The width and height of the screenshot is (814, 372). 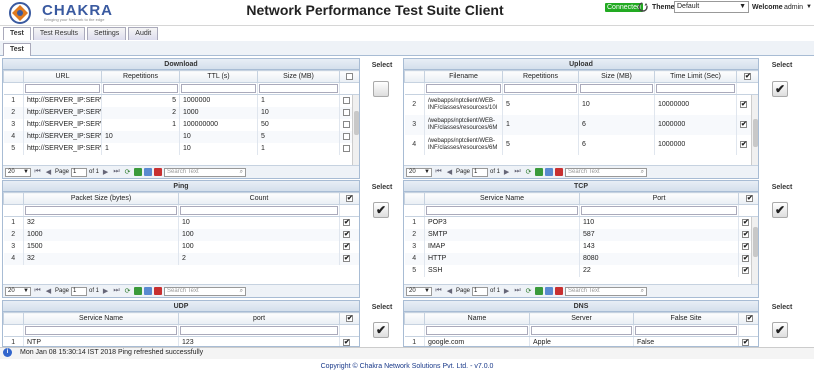 What do you see at coordinates (809, 7) in the screenshot?
I see `user-menu-chevron-icon: ▼` at bounding box center [809, 7].